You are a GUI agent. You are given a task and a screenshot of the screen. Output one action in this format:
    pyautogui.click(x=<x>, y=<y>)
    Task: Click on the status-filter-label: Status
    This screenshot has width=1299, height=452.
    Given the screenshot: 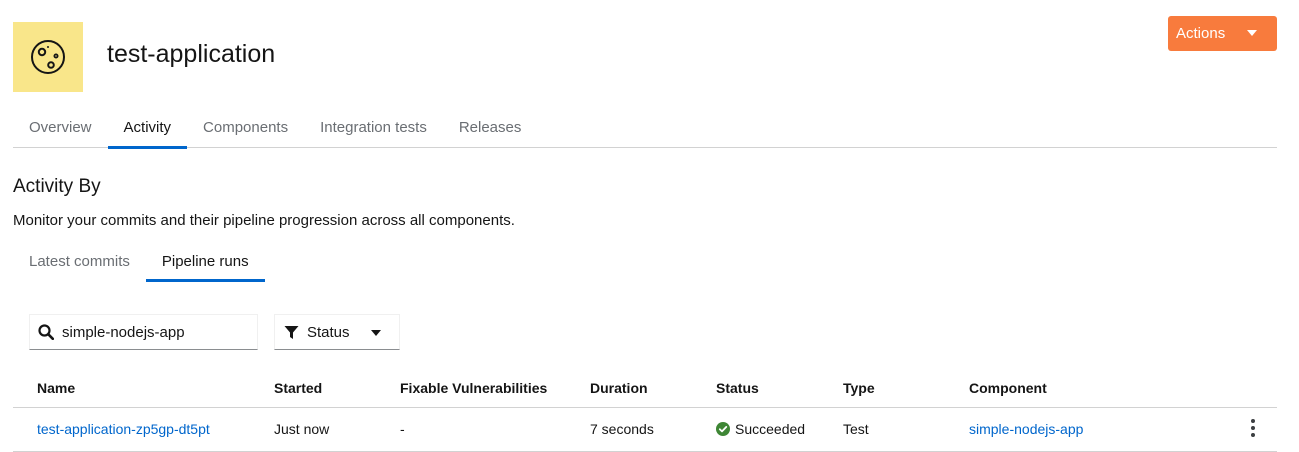 What is the action you would take?
    pyautogui.click(x=328, y=332)
    